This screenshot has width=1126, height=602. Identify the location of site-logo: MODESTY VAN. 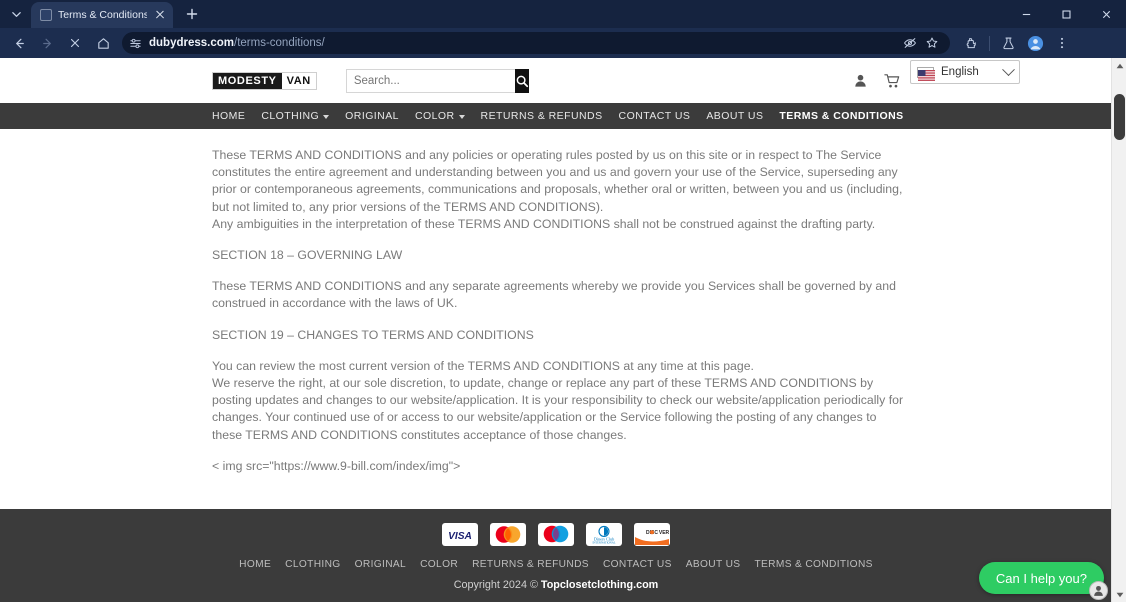
(264, 80).